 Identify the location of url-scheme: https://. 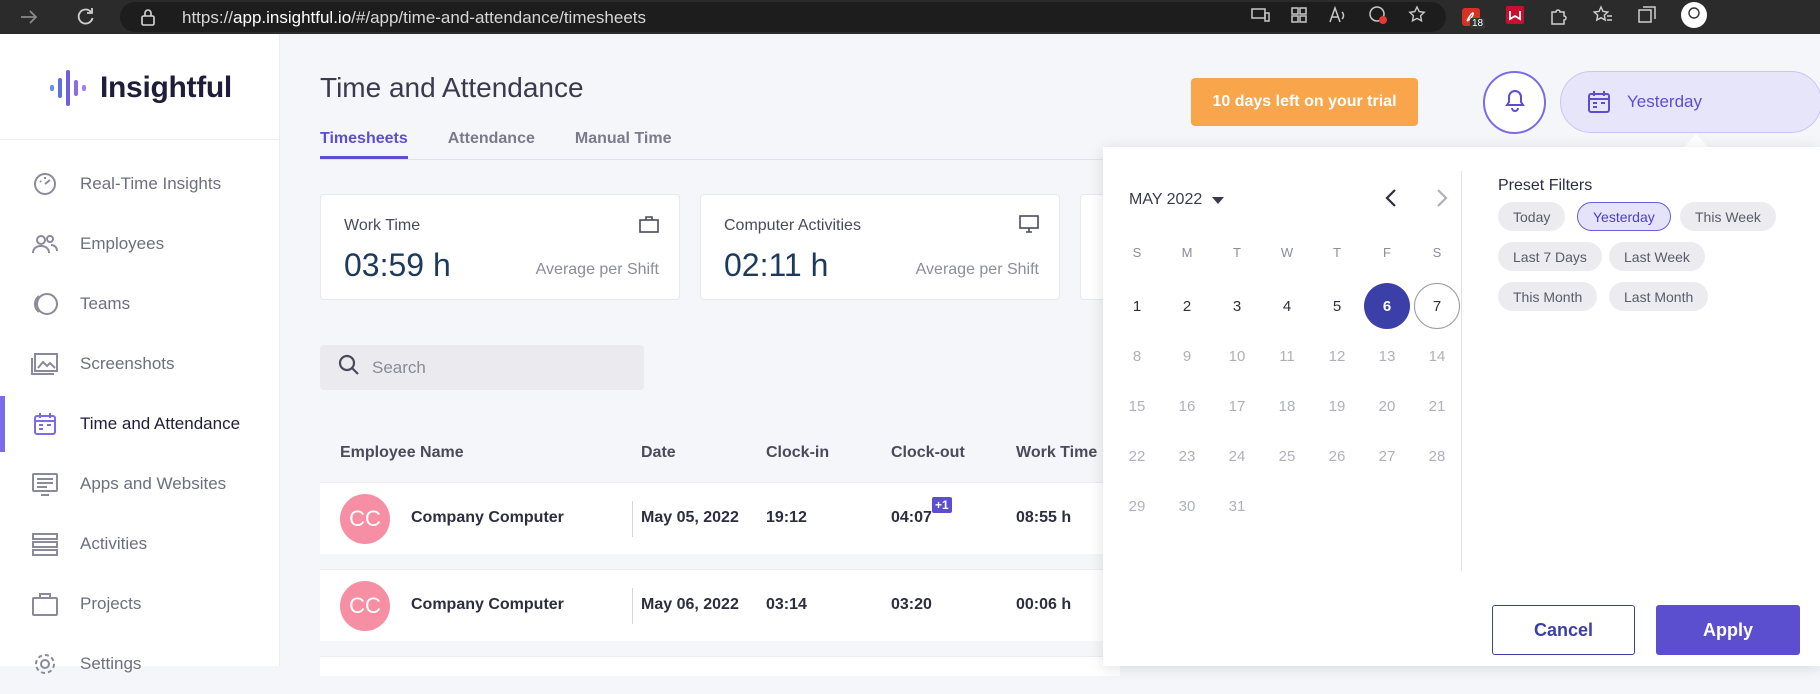
(208, 17).